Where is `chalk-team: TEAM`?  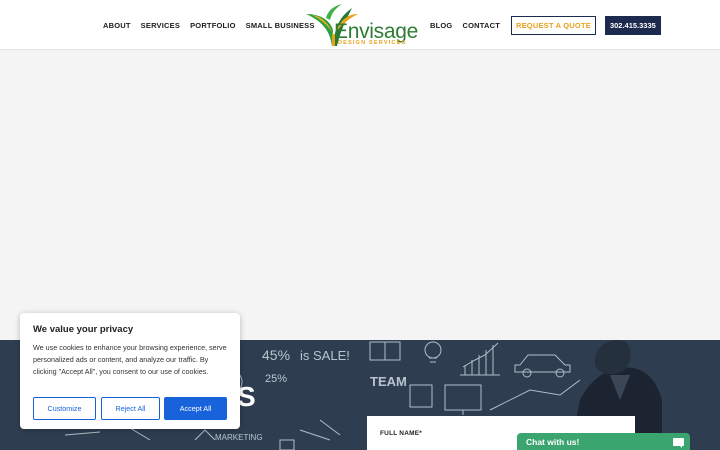 chalk-team: TEAM is located at coordinates (388, 381).